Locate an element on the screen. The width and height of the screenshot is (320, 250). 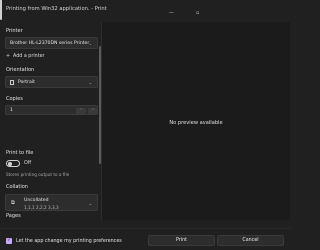
print-to-file-toggle is located at coordinates (13, 163).